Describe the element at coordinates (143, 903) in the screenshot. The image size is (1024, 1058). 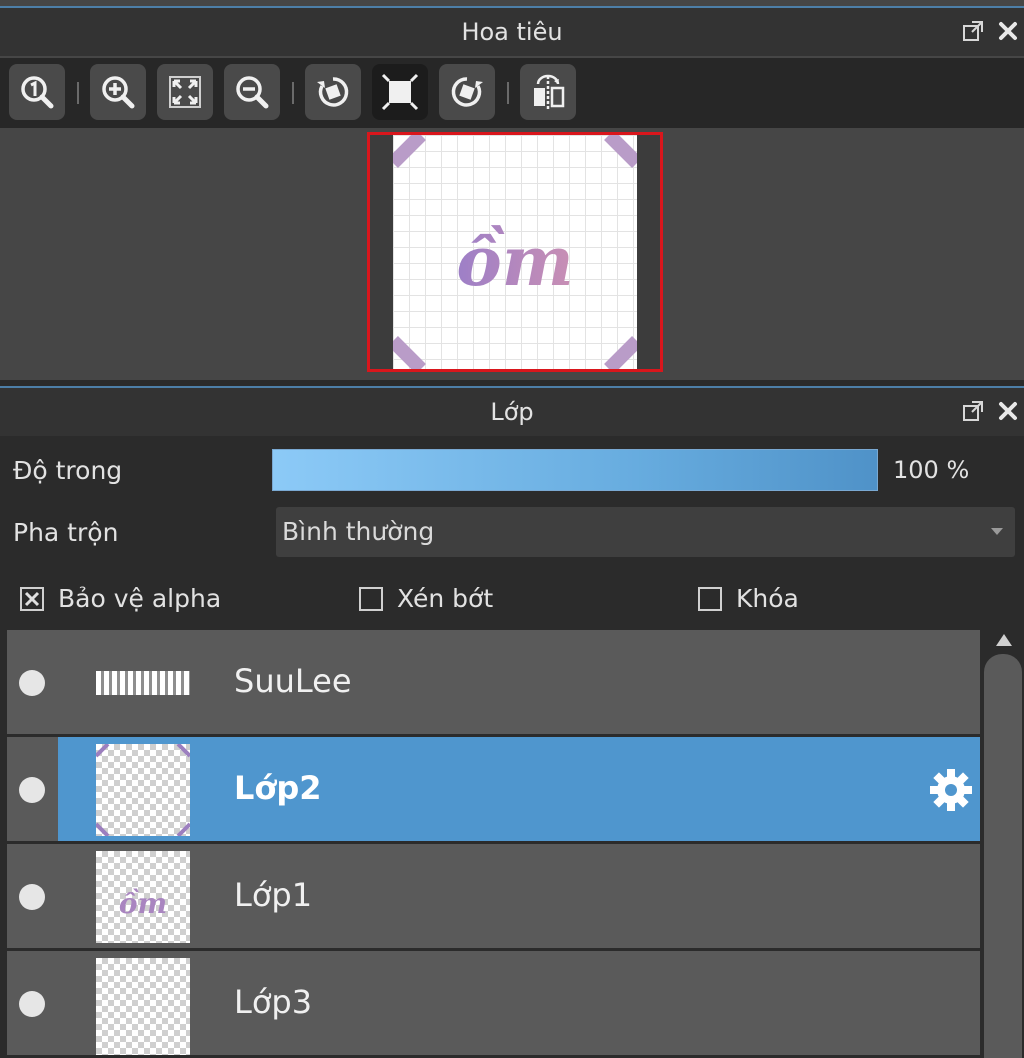
I see `thumbnail-lettering: ồm` at that location.